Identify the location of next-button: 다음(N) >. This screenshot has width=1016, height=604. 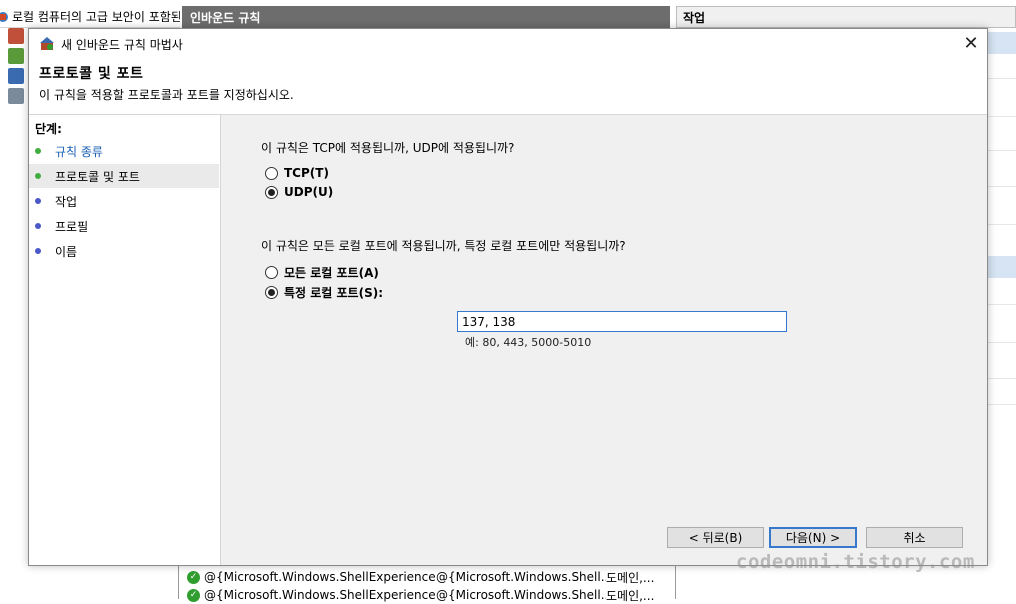
(813, 537).